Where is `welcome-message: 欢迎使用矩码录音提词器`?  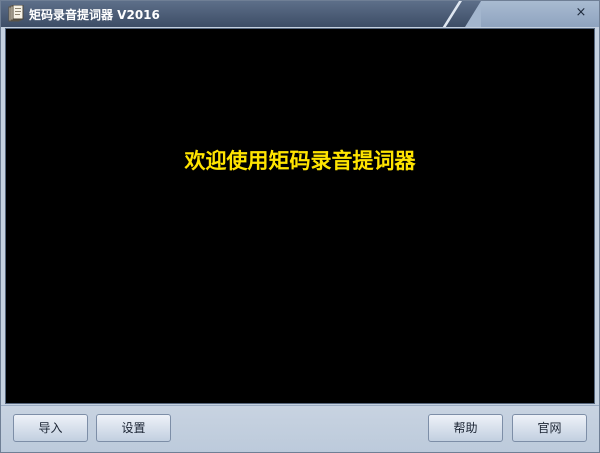
welcome-message: 欢迎使用矩码录音提词器 is located at coordinates (300, 160).